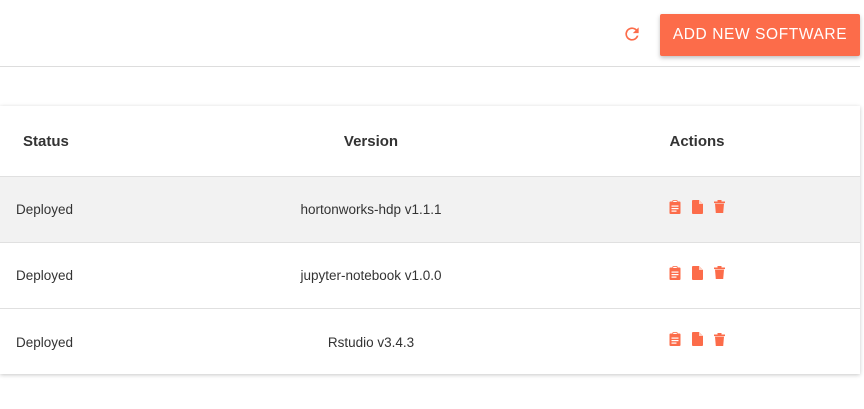  What do you see at coordinates (697, 141) in the screenshot?
I see `column-header-actions: Actions` at bounding box center [697, 141].